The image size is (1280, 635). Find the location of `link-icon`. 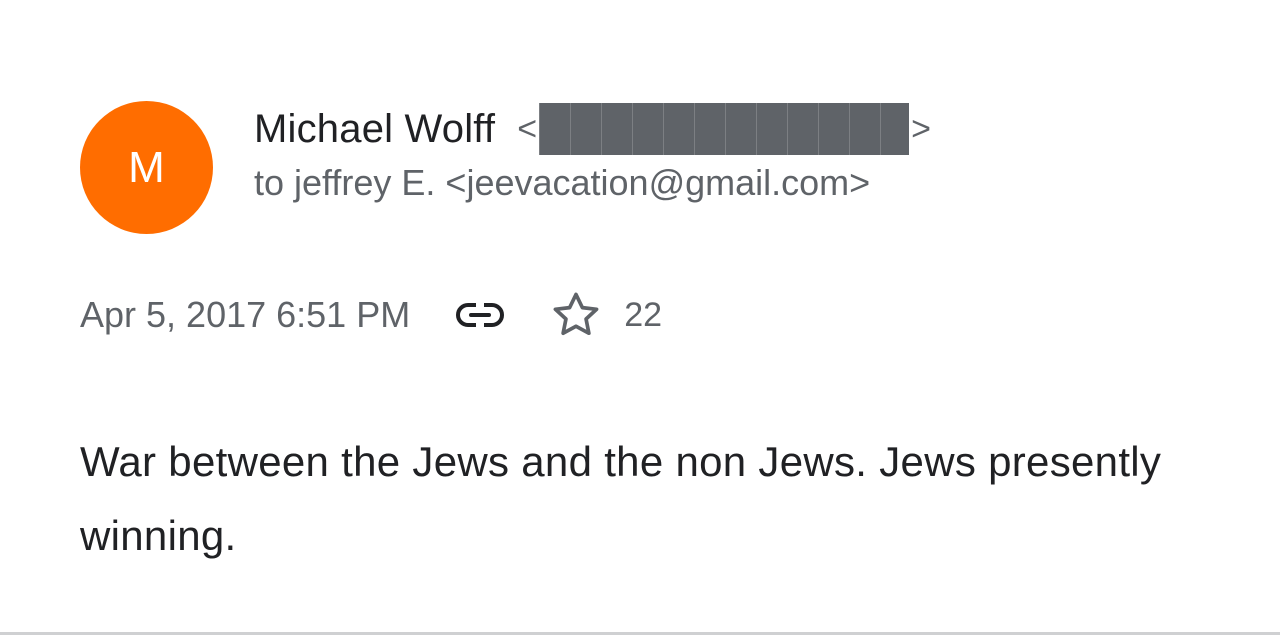

link-icon is located at coordinates (480, 315).